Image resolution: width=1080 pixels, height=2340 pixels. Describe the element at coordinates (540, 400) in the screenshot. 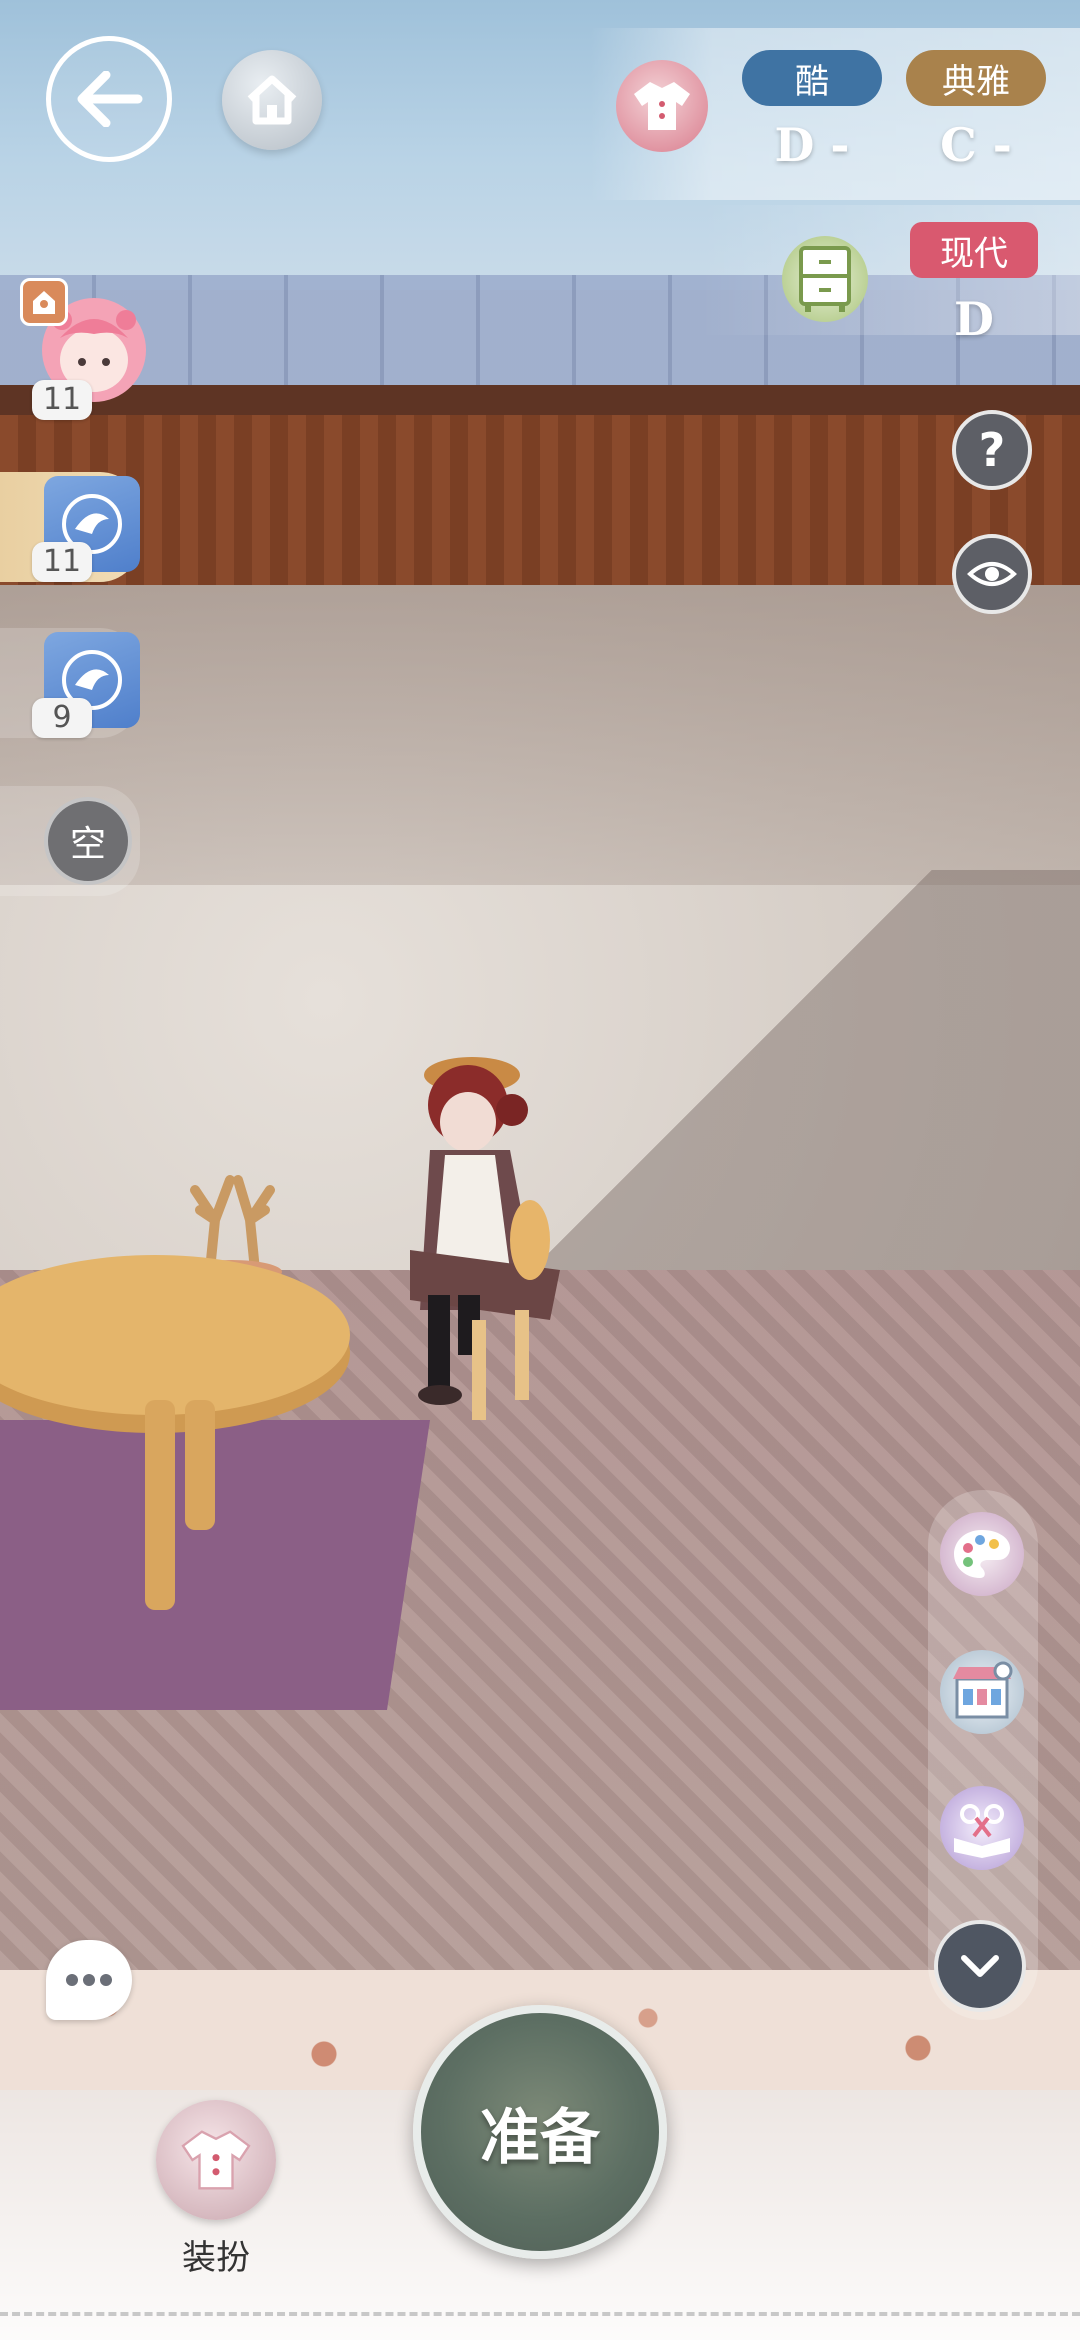

I see `beam-edge` at that location.